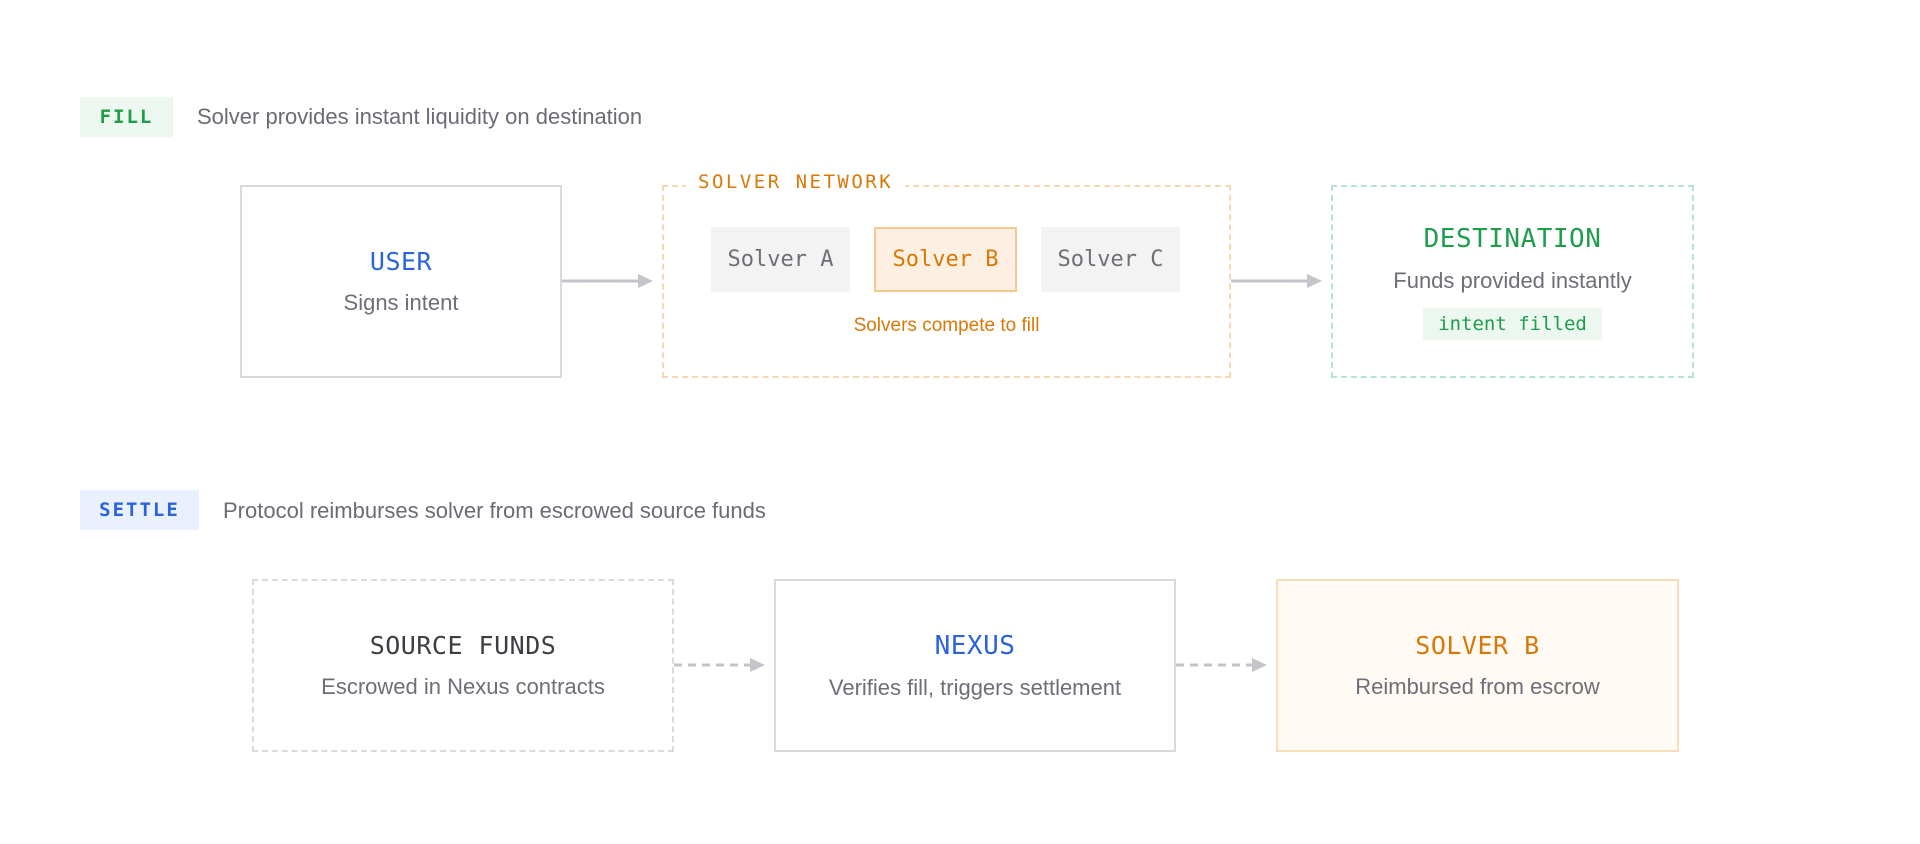 The image size is (1920, 844). Describe the element at coordinates (719, 665) in the screenshot. I see `arrow-source-to-nexus` at that location.